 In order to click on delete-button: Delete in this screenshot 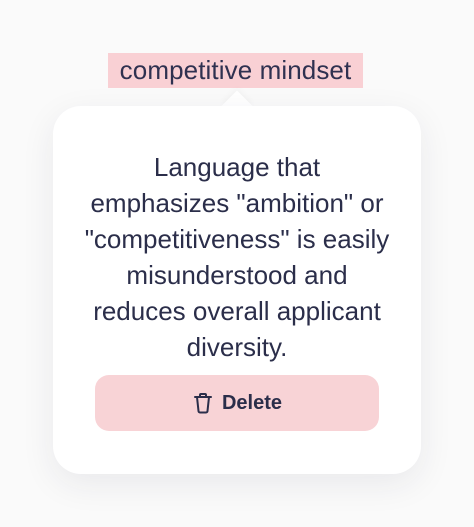, I will do `click(237, 403)`.